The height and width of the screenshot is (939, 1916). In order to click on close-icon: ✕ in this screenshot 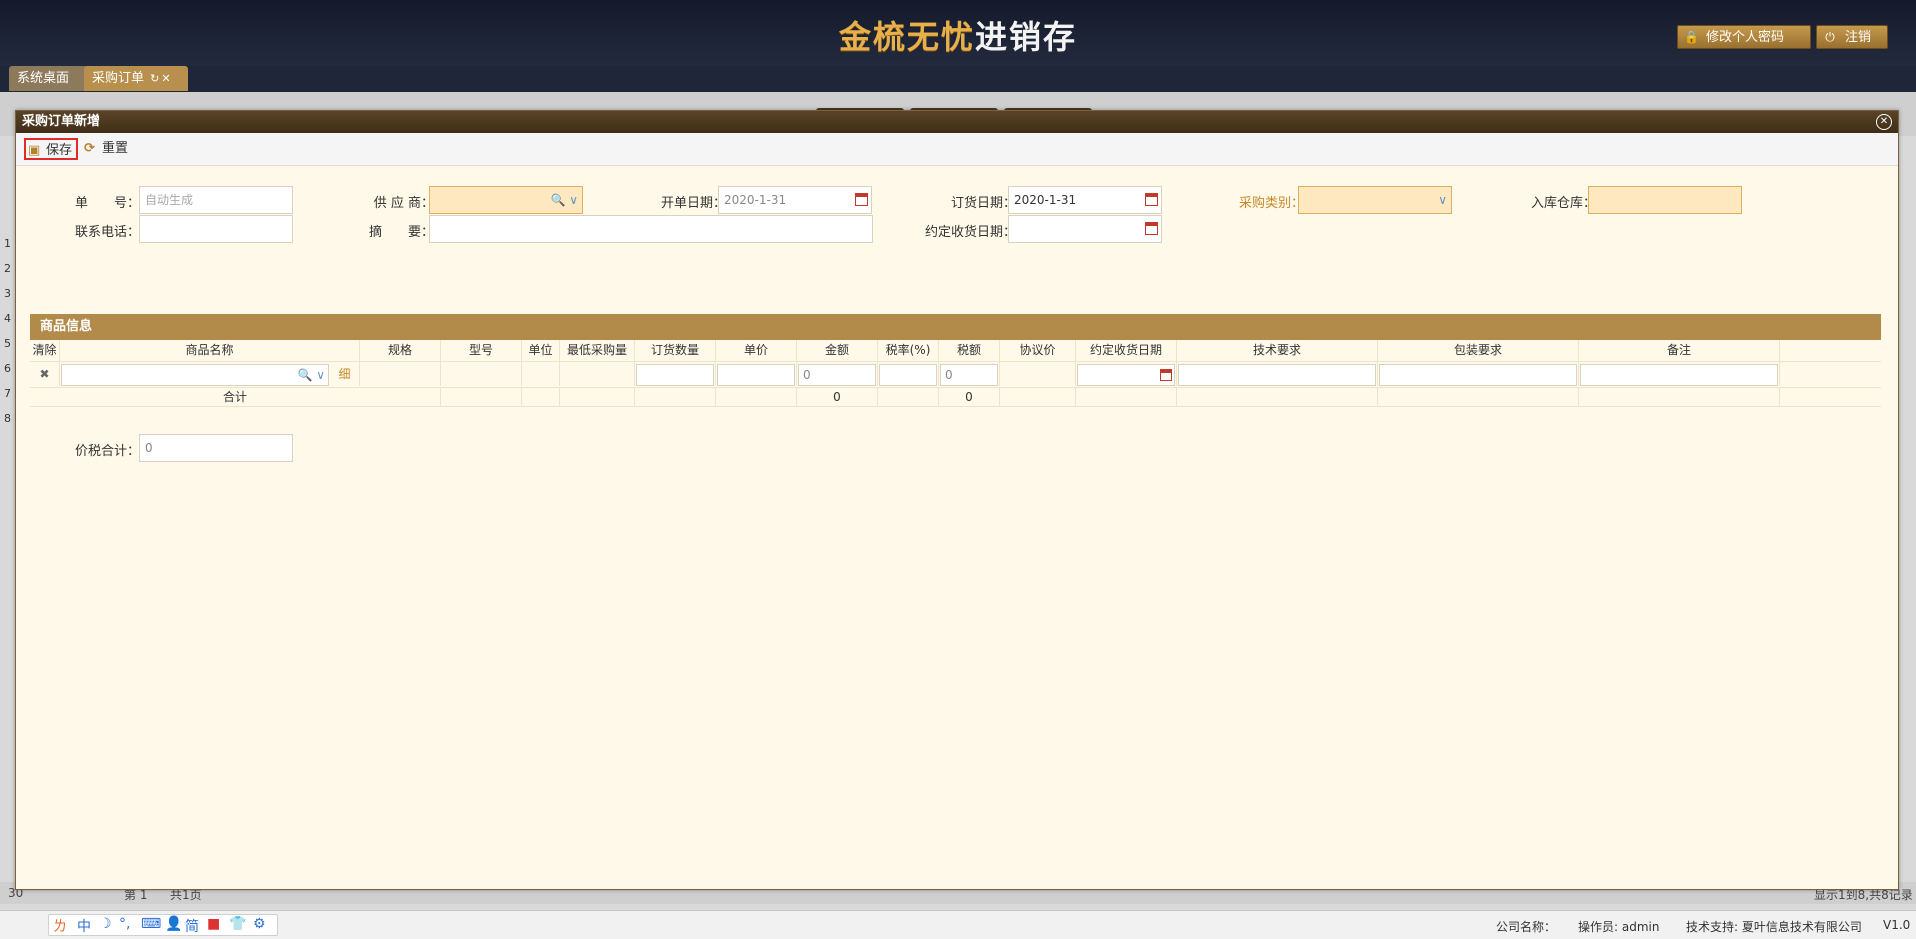, I will do `click(165, 78)`.